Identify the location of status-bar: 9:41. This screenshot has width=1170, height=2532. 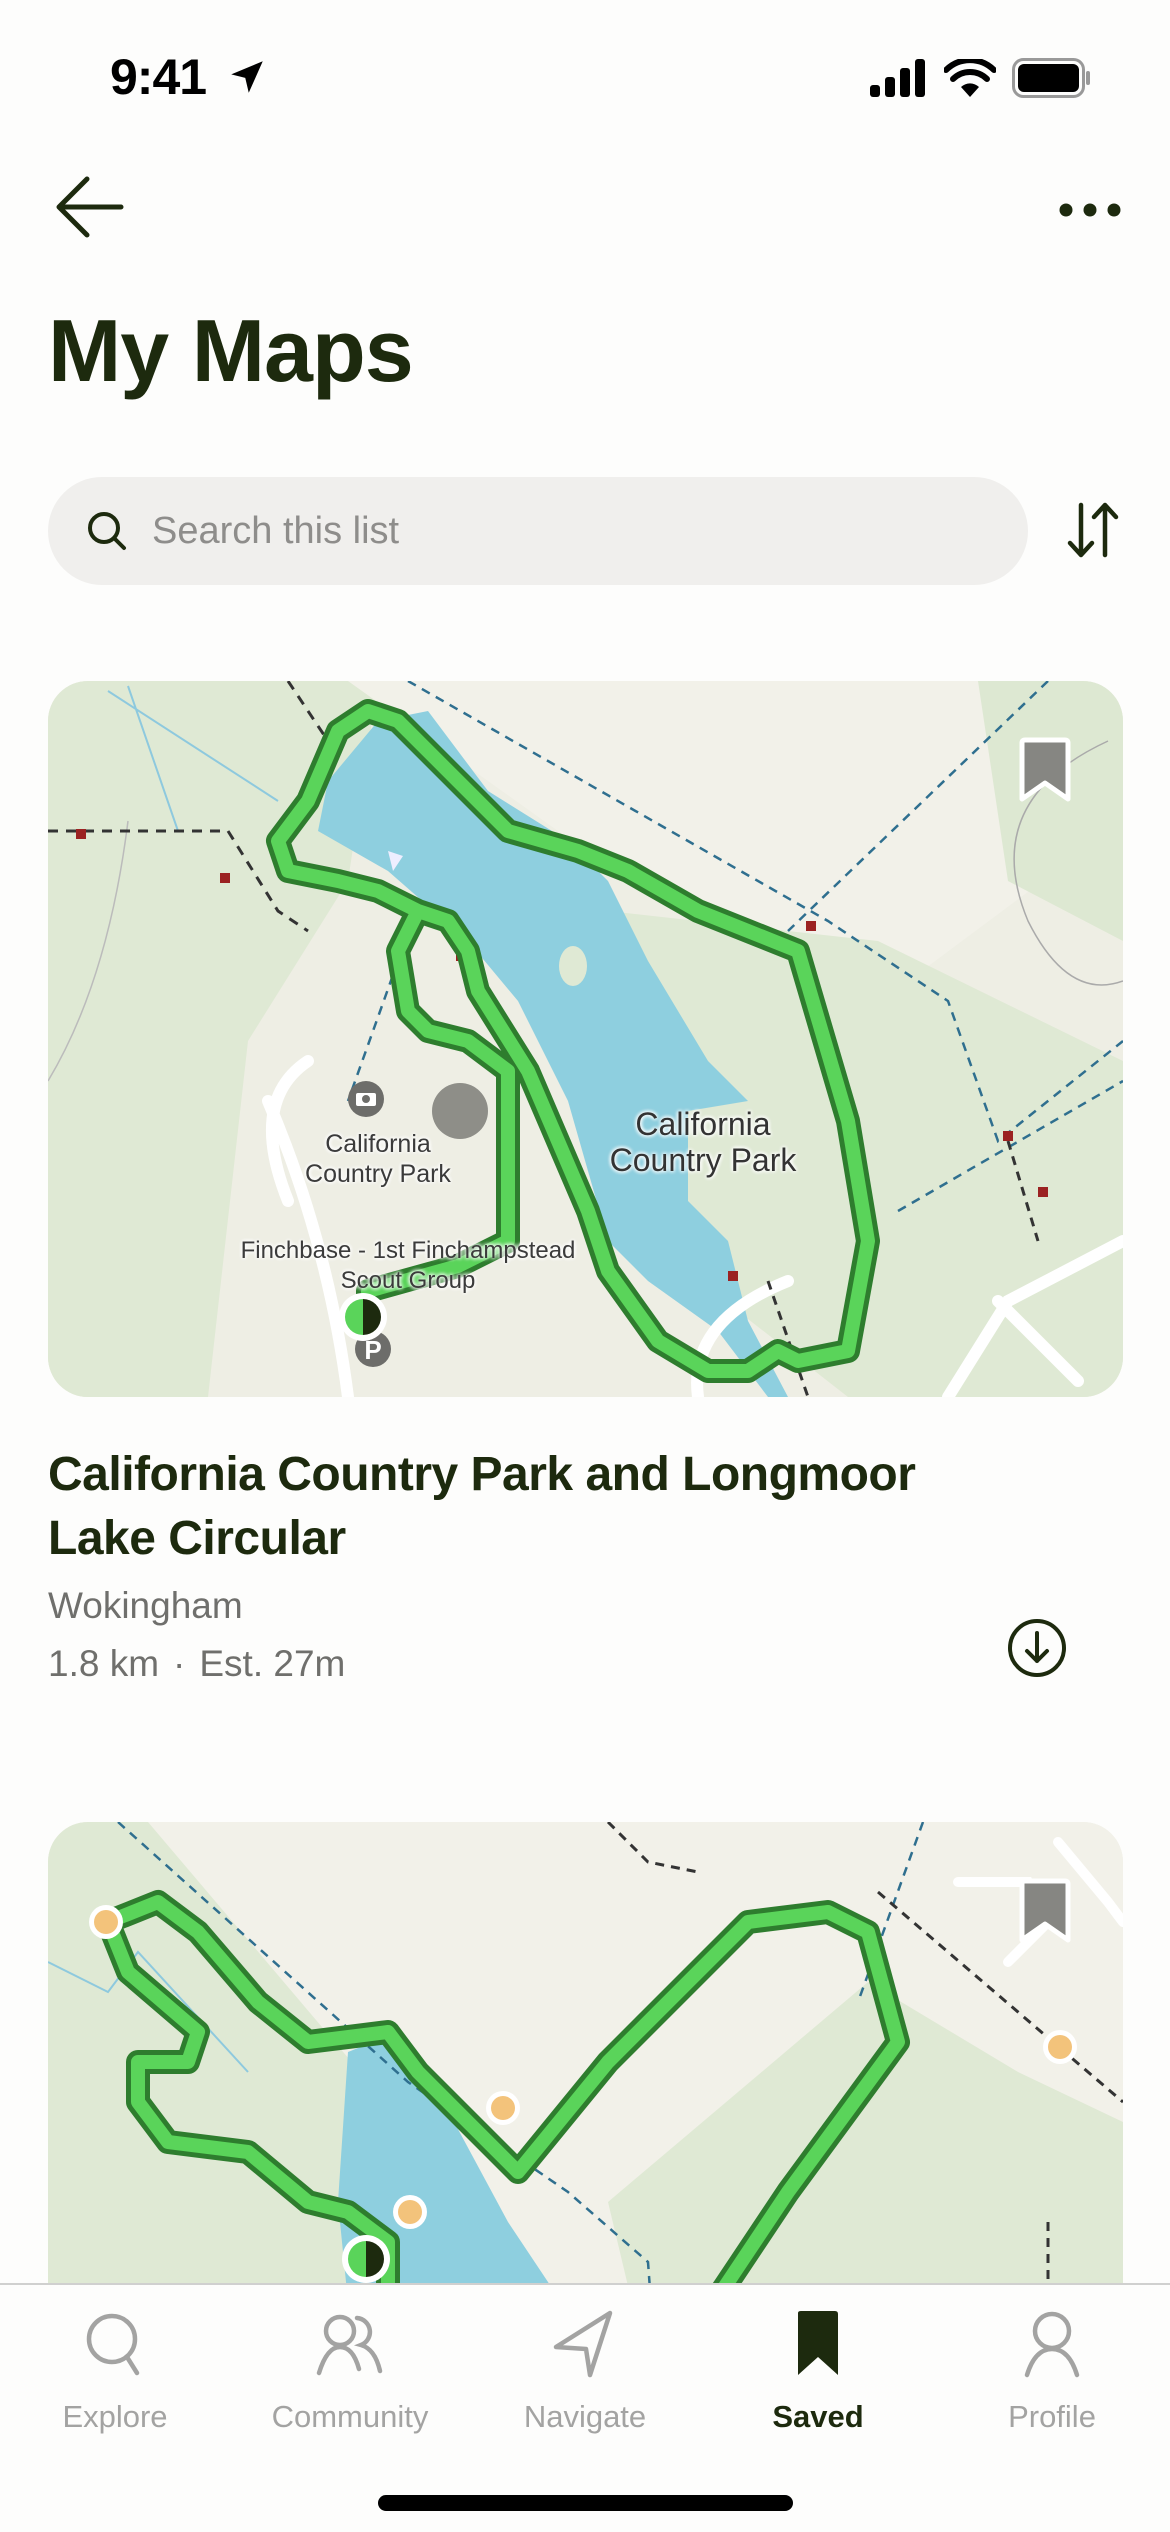
(585, 75).